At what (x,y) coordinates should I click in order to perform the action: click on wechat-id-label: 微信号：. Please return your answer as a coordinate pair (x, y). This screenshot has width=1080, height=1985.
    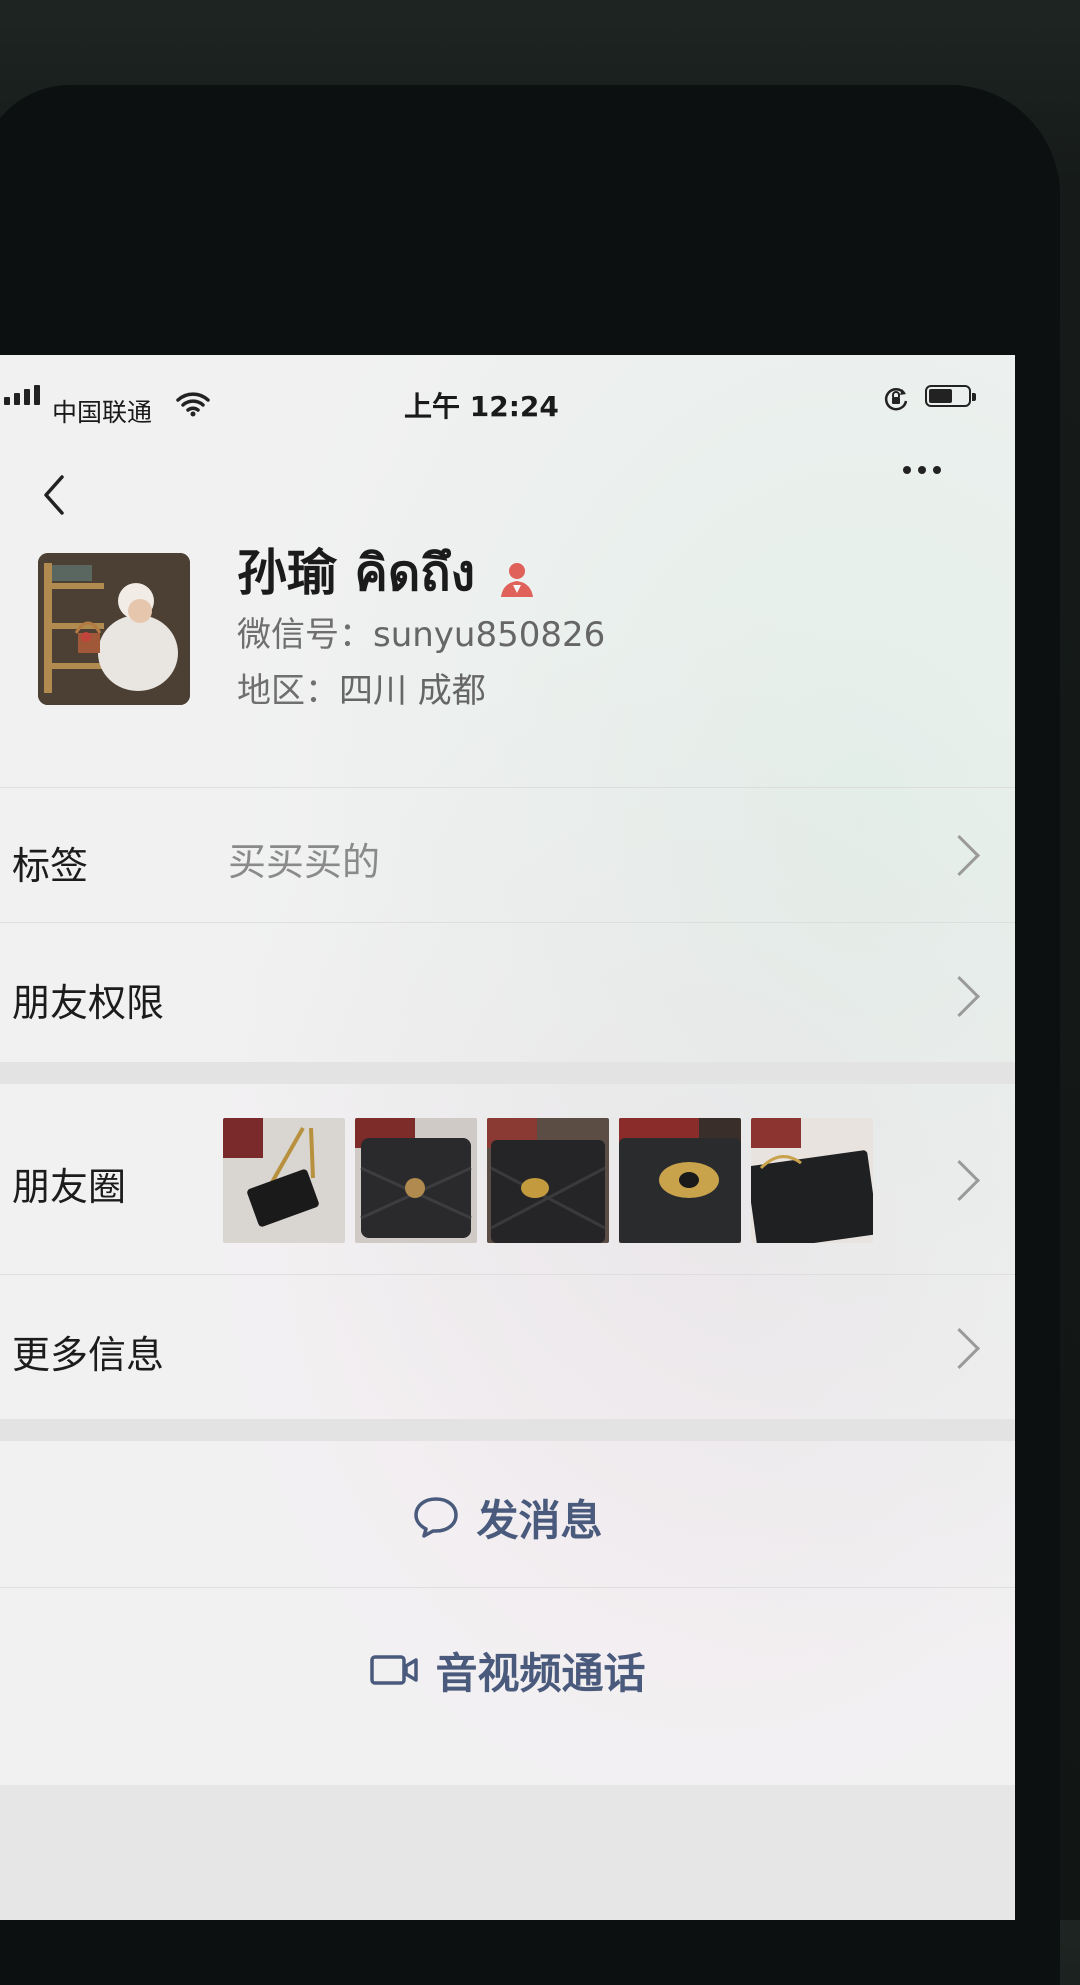
    Looking at the image, I should click on (305, 635).